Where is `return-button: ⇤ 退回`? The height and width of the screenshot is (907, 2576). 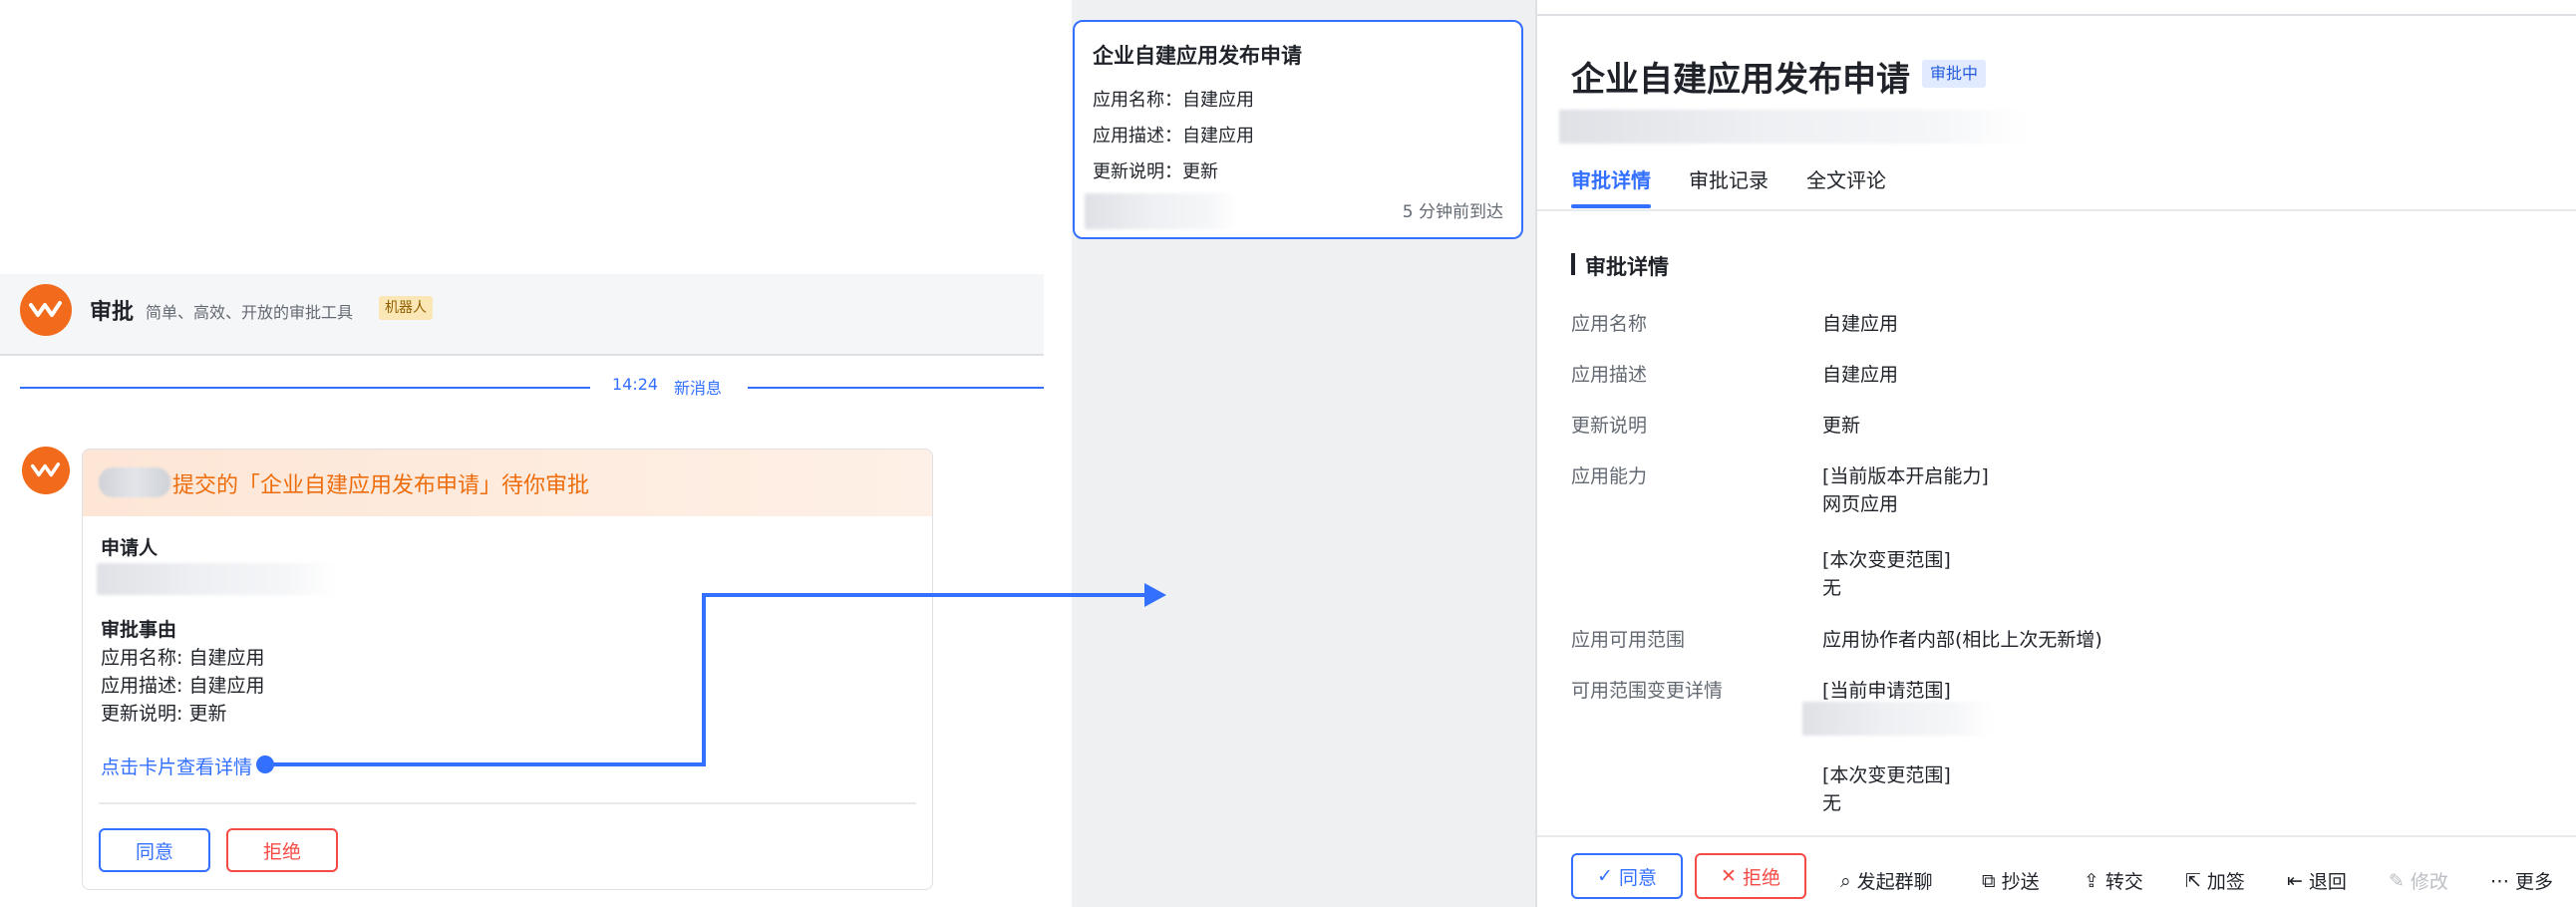
return-button: ⇤ 退回 is located at coordinates (2317, 880).